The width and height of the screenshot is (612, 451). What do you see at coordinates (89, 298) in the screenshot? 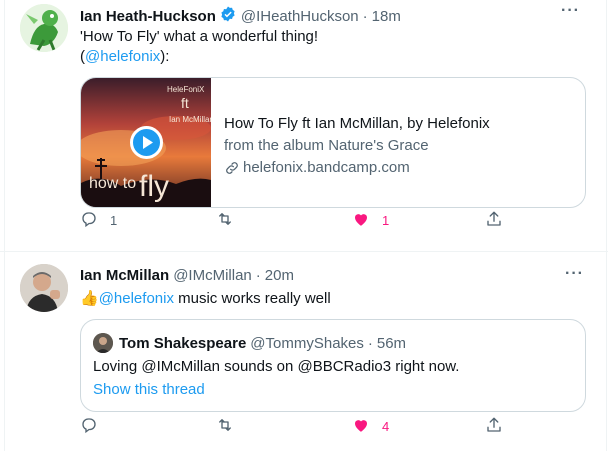
I see `thumbs-up-icon: 👍` at bounding box center [89, 298].